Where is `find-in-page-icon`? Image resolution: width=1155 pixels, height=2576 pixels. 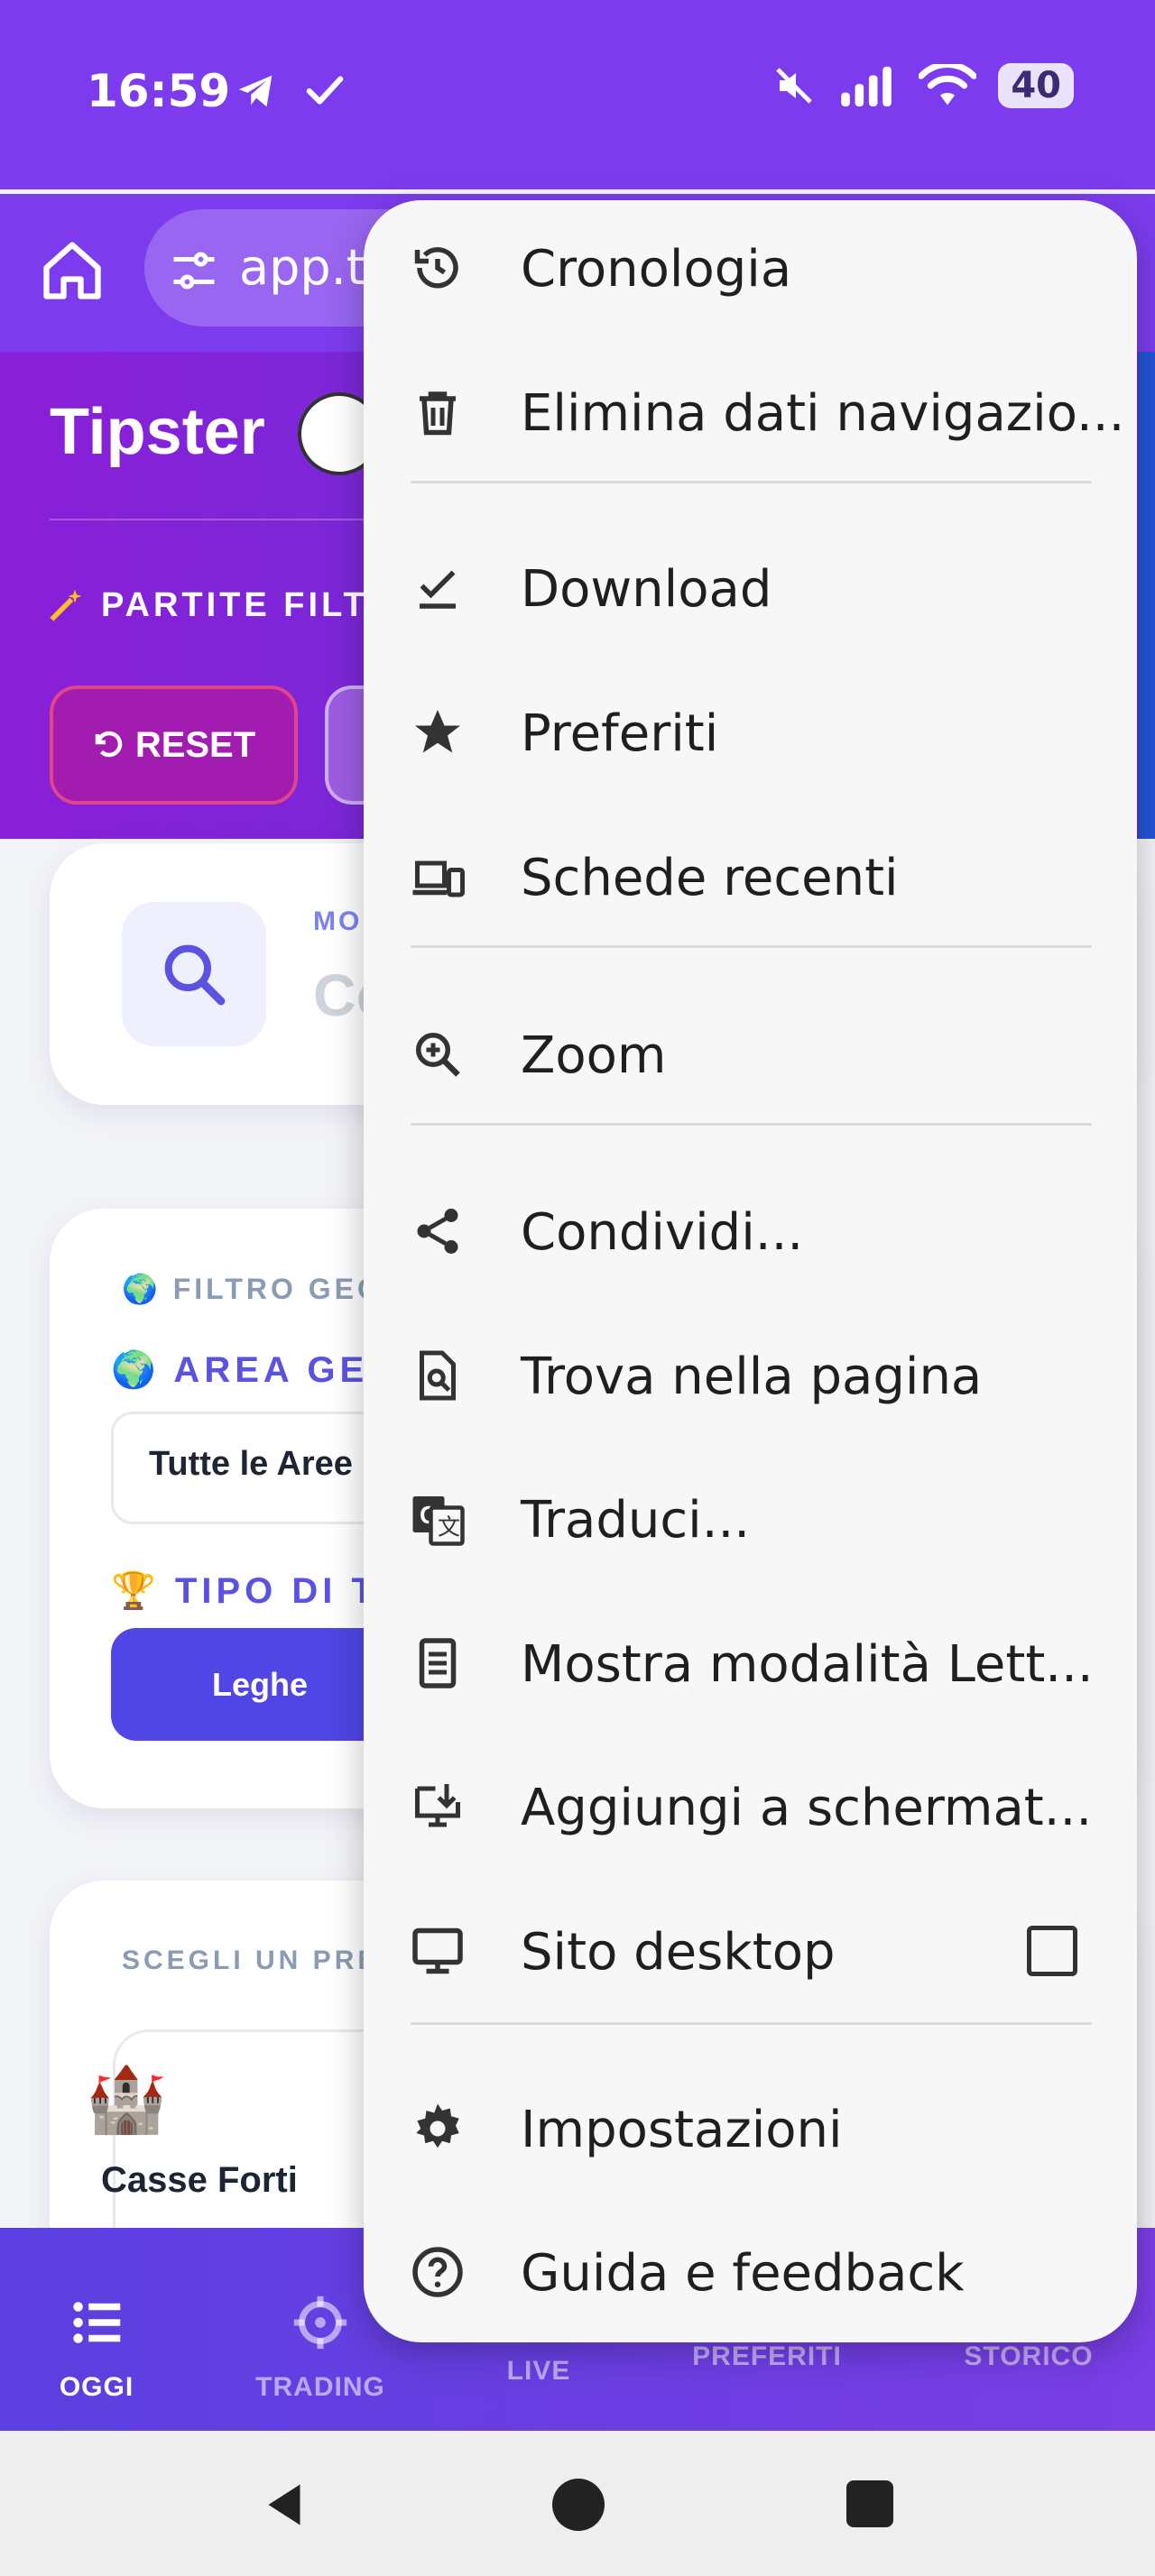
find-in-page-icon is located at coordinates (438, 1375).